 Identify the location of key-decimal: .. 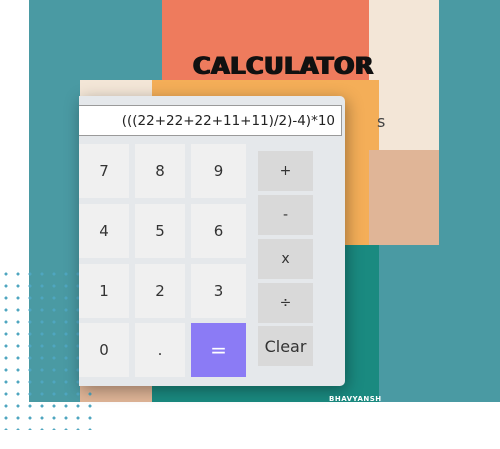
(160, 350).